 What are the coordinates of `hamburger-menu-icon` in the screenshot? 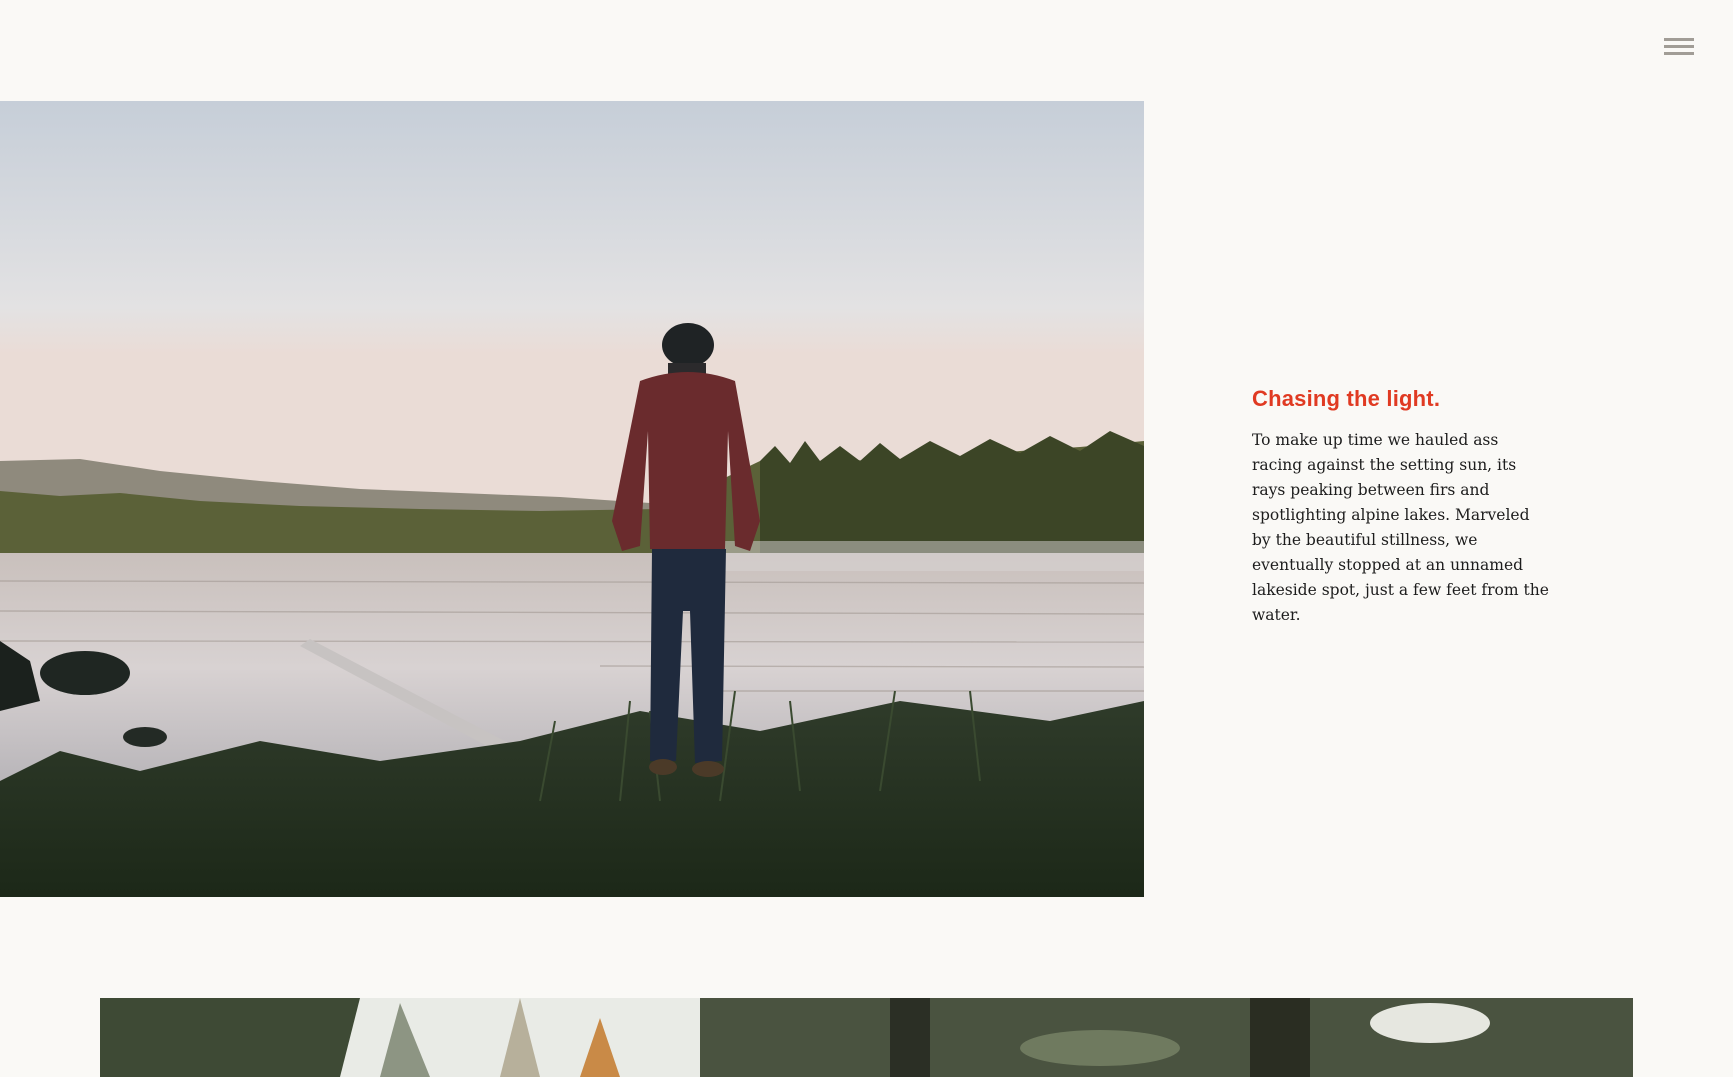 It's located at (1679, 39).